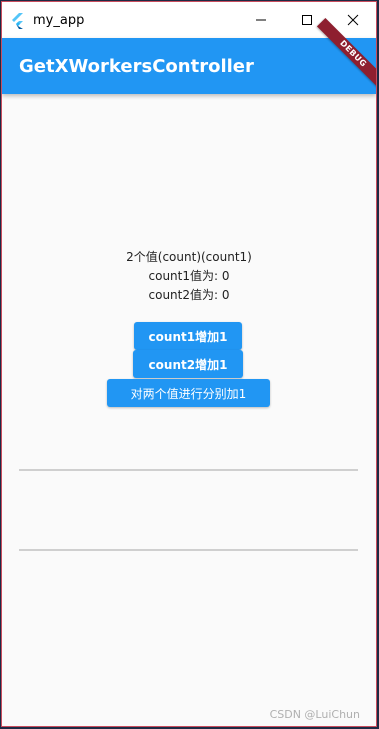 This screenshot has width=379, height=729. I want to click on minimize-button, so click(261, 20).